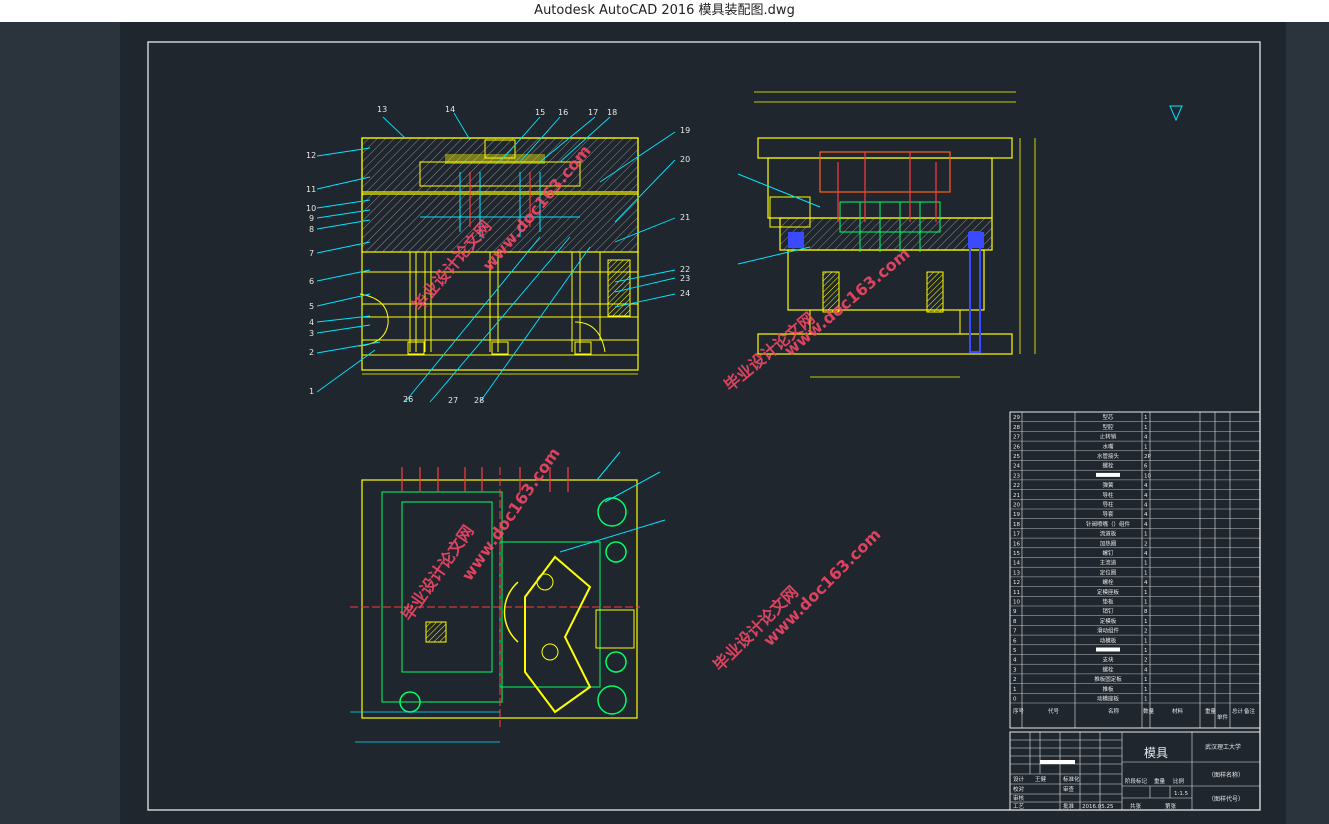 This screenshot has width=1329, height=824. What do you see at coordinates (1108, 514) in the screenshot?
I see `bom-row-name: 导套` at bounding box center [1108, 514].